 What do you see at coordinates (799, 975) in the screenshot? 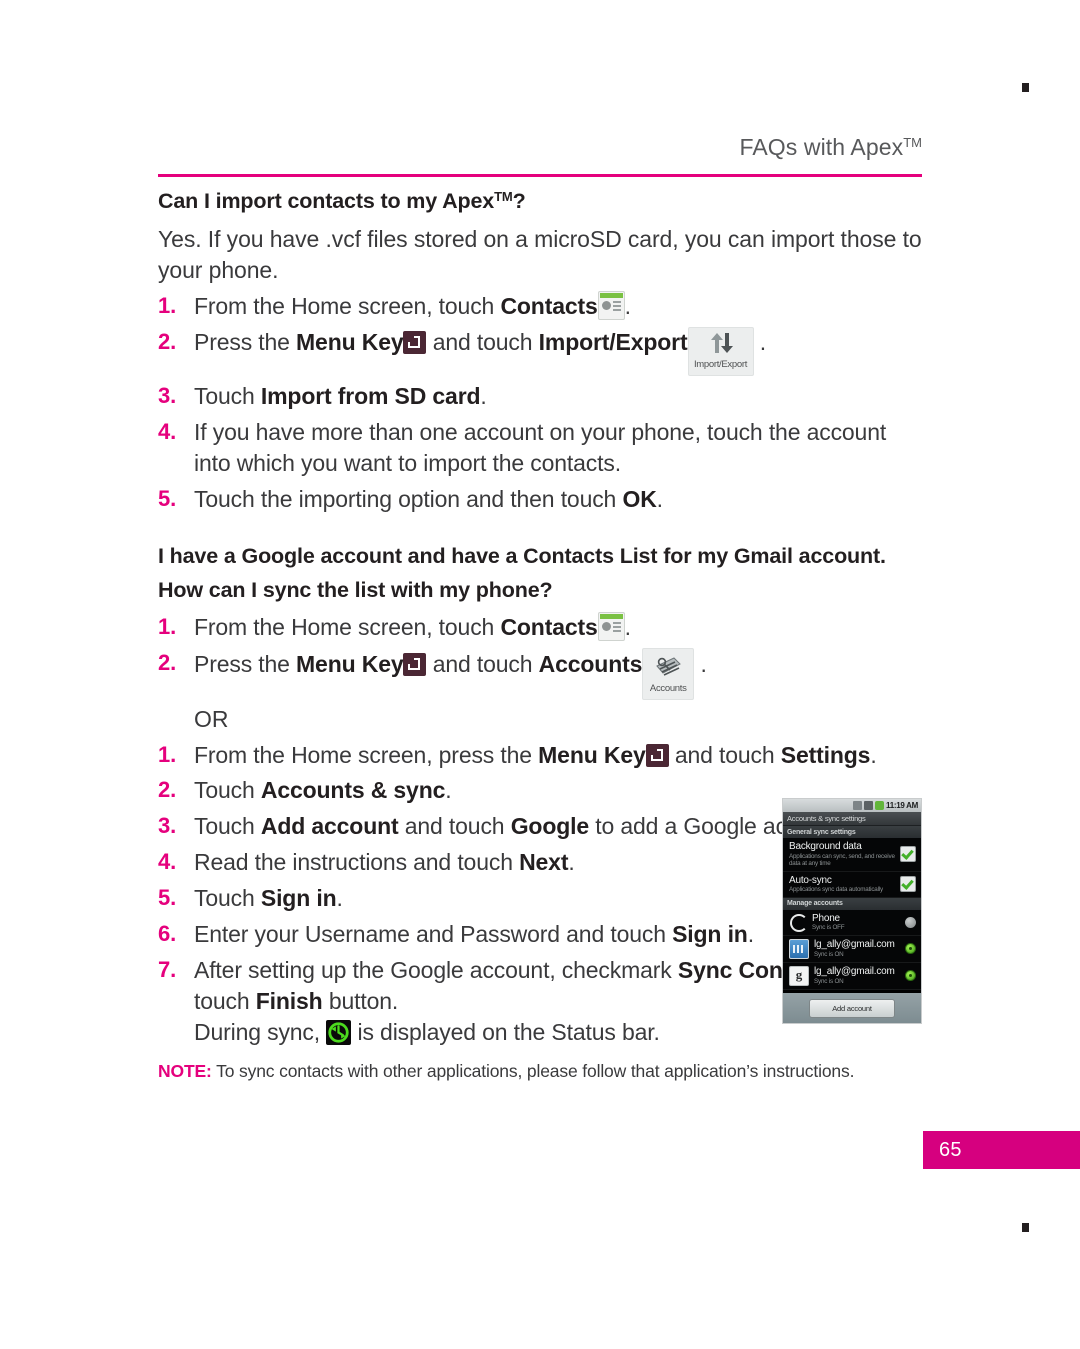
I see `google-account-icon: g` at bounding box center [799, 975].